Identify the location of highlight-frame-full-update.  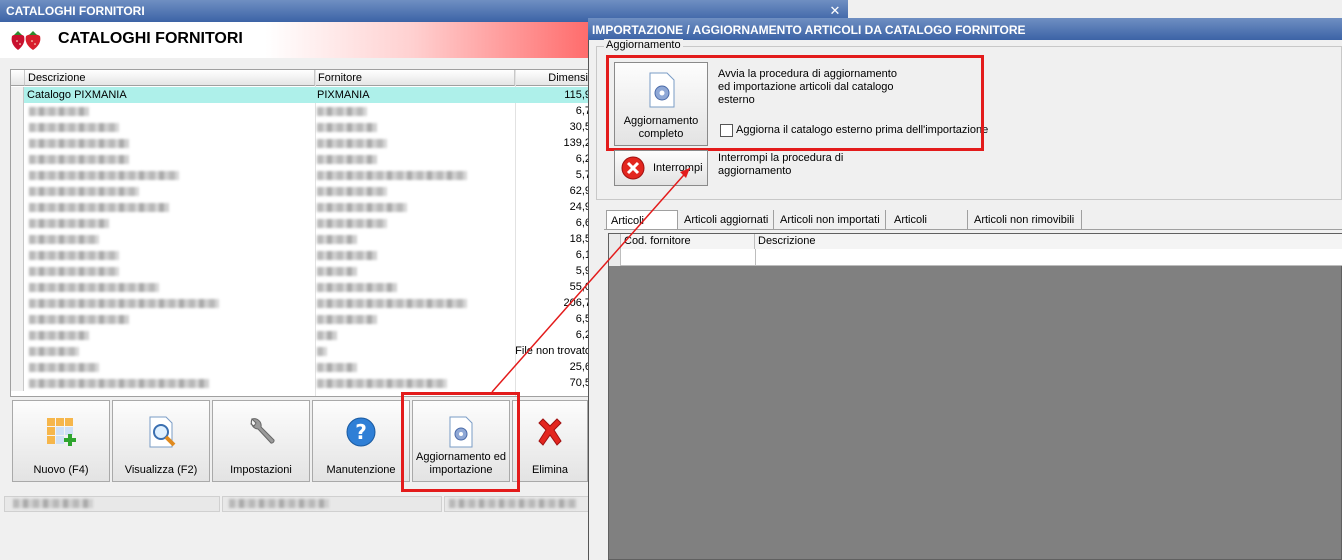
(795, 103).